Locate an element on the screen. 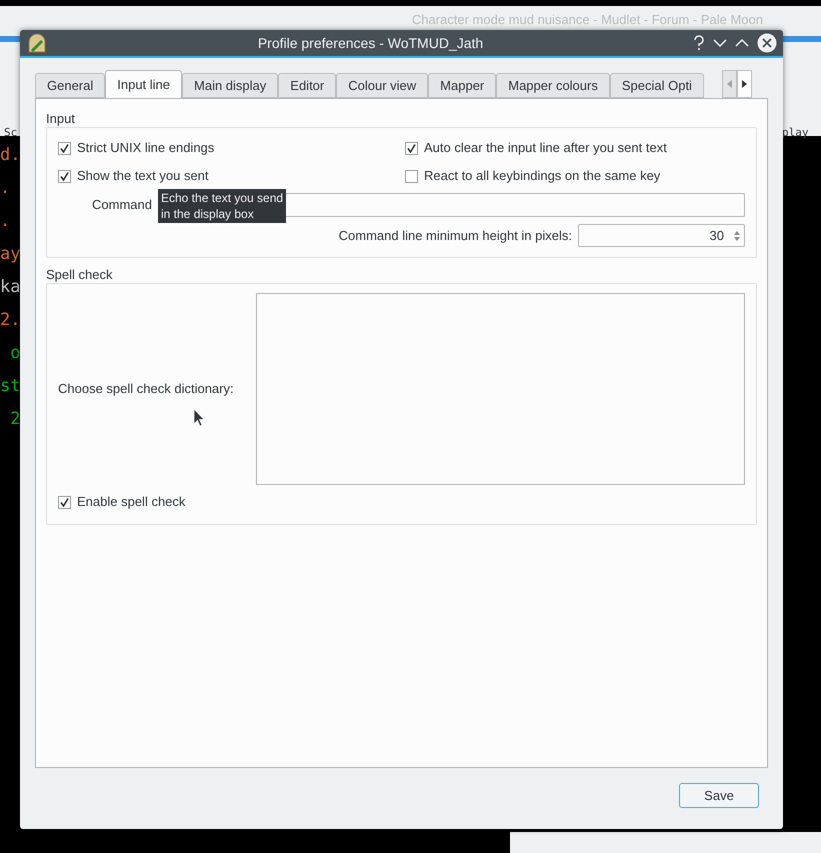 The width and height of the screenshot is (821, 853). tab: Mapper colours is located at coordinates (553, 85).